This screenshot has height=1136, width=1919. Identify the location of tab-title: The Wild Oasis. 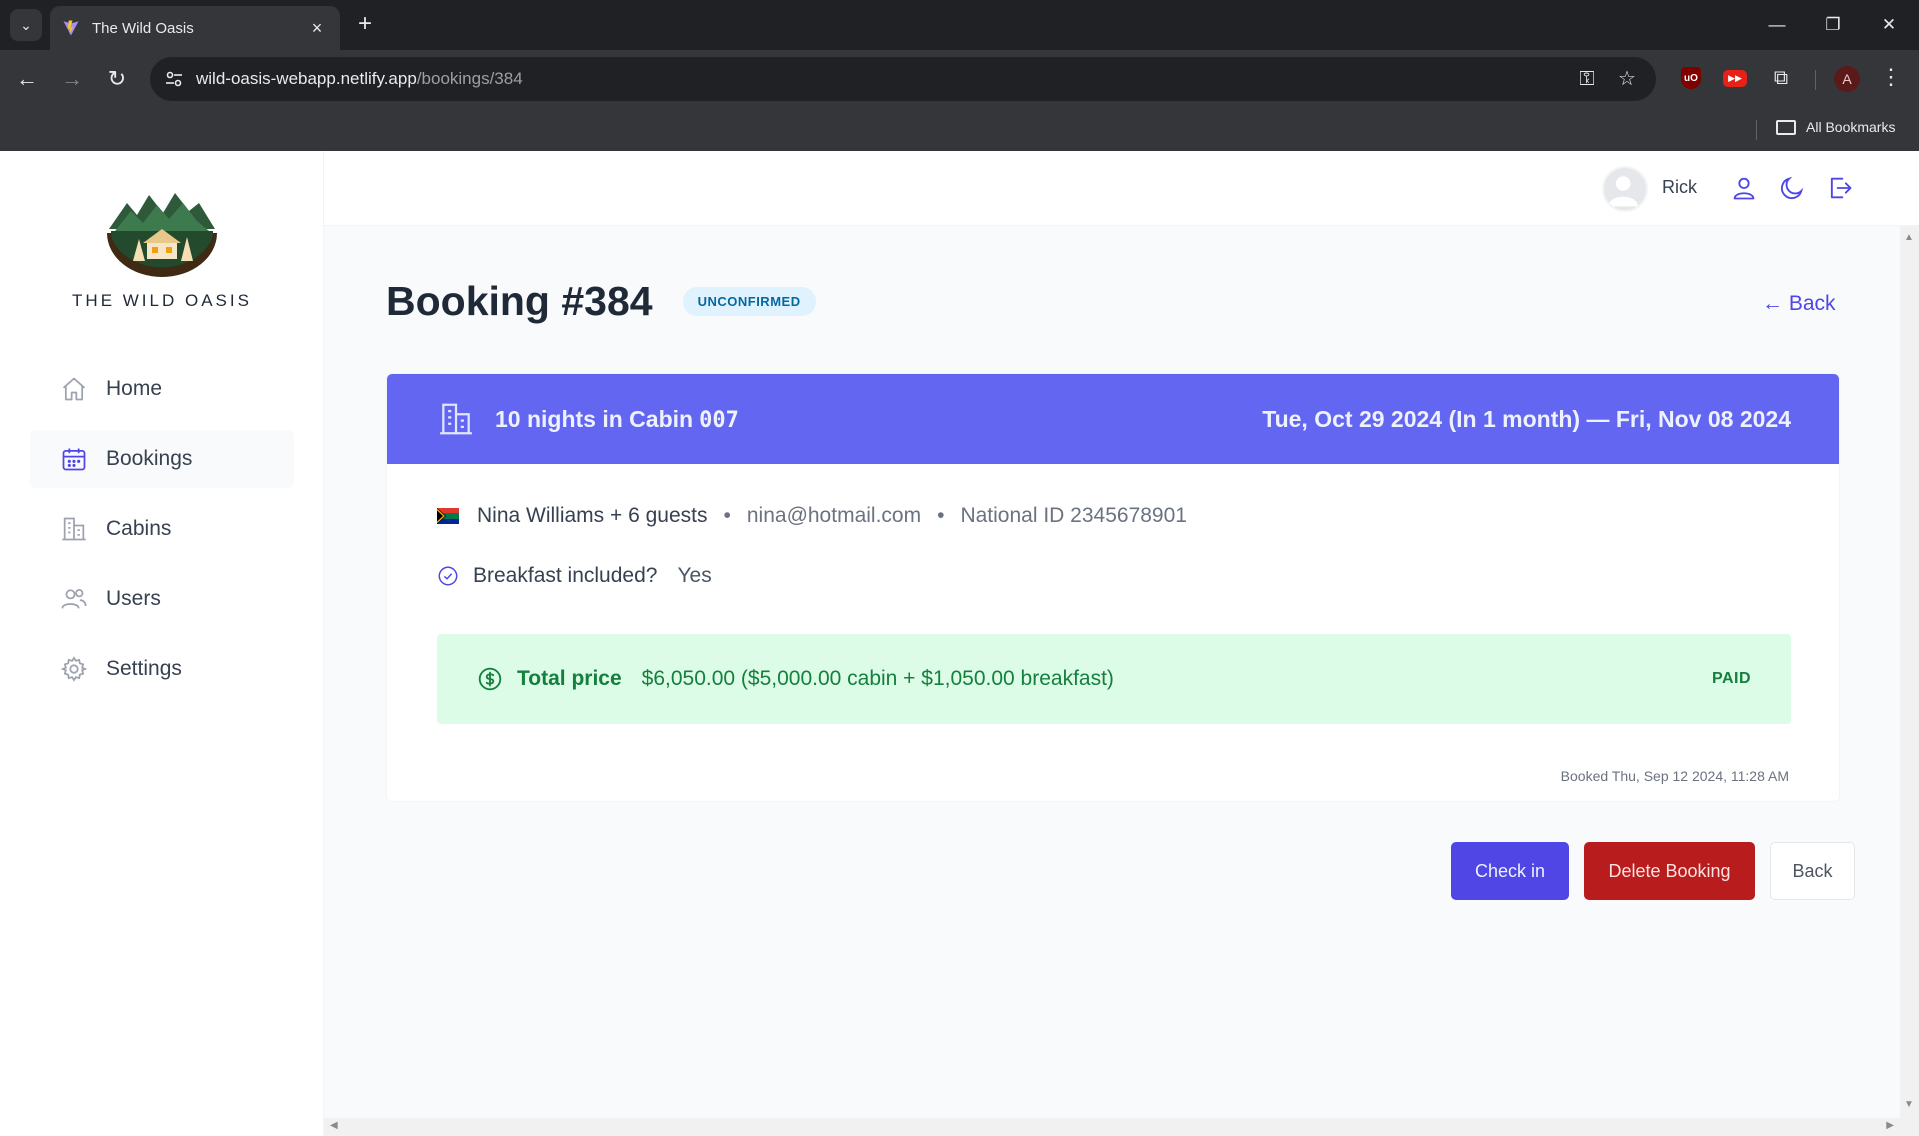
(143, 28).